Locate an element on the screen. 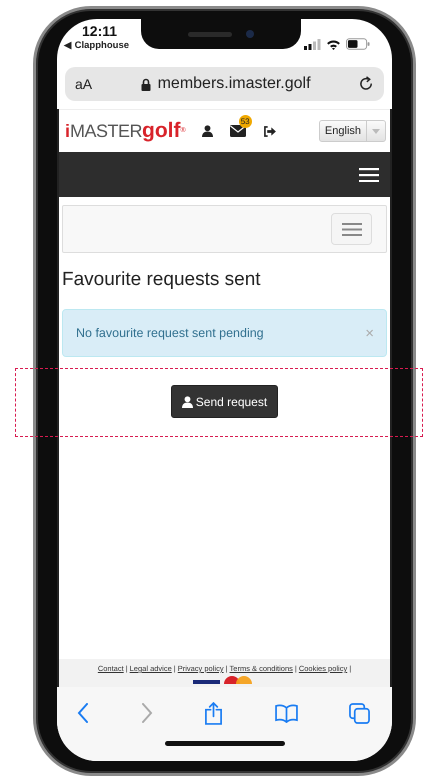 Image resolution: width=423 pixels, height=776 pixels. language-select: English is located at coordinates (352, 131).